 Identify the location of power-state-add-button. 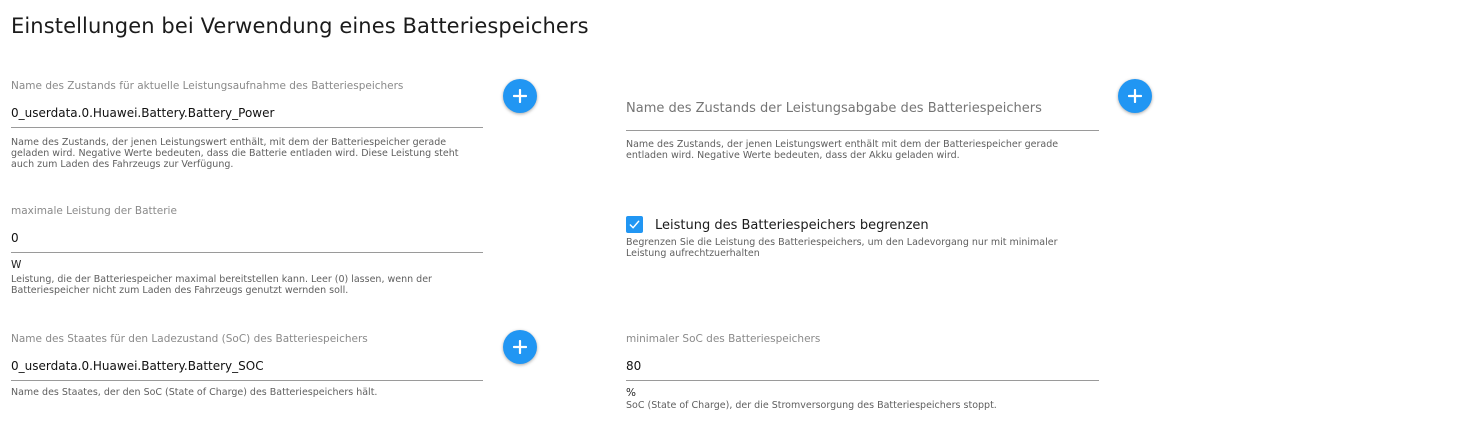
(520, 96).